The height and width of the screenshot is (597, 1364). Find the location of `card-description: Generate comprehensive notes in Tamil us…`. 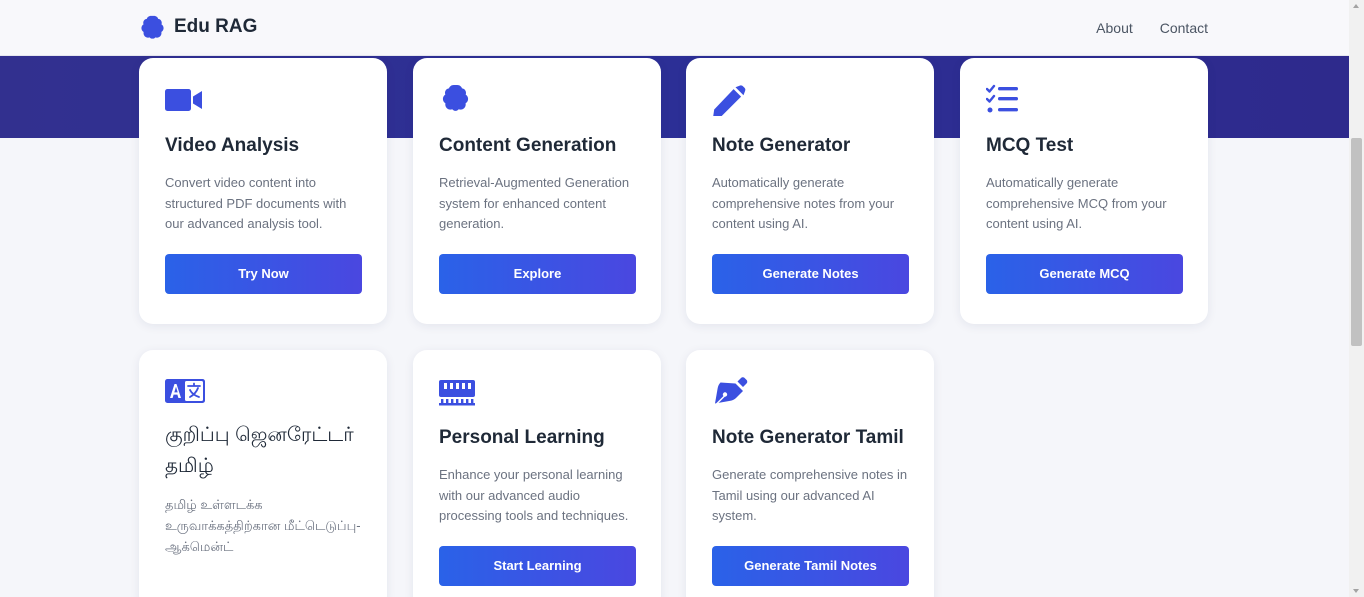

card-description: Generate comprehensive notes in Tamil us… is located at coordinates (810, 495).